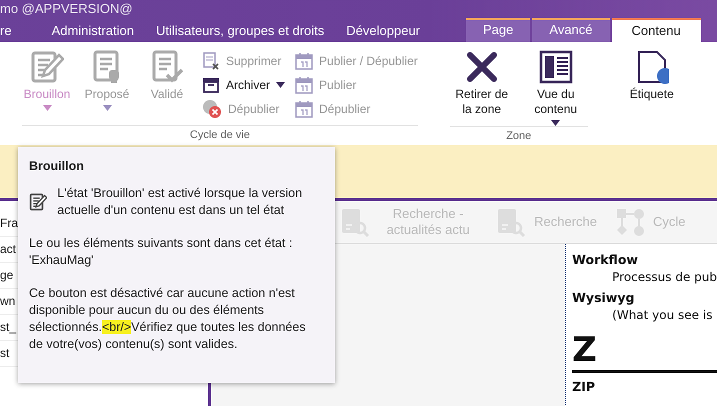 The width and height of the screenshot is (717, 406). I want to click on archive-box-icon, so click(211, 85).